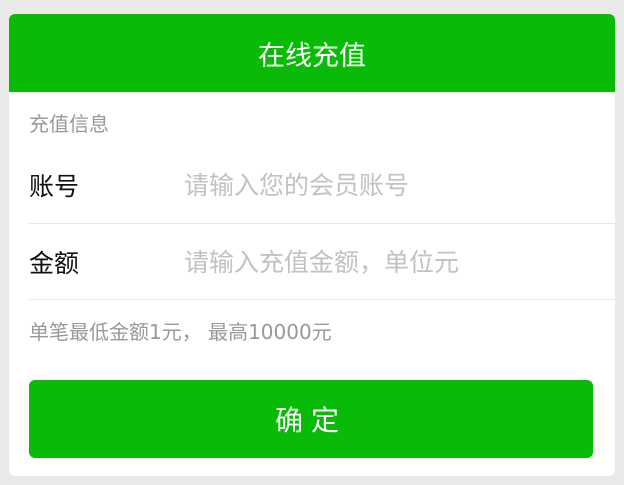 The width and height of the screenshot is (624, 485). I want to click on amount-limit-tip: 单笔最低金额1元， 最高10000元, so click(180, 332).